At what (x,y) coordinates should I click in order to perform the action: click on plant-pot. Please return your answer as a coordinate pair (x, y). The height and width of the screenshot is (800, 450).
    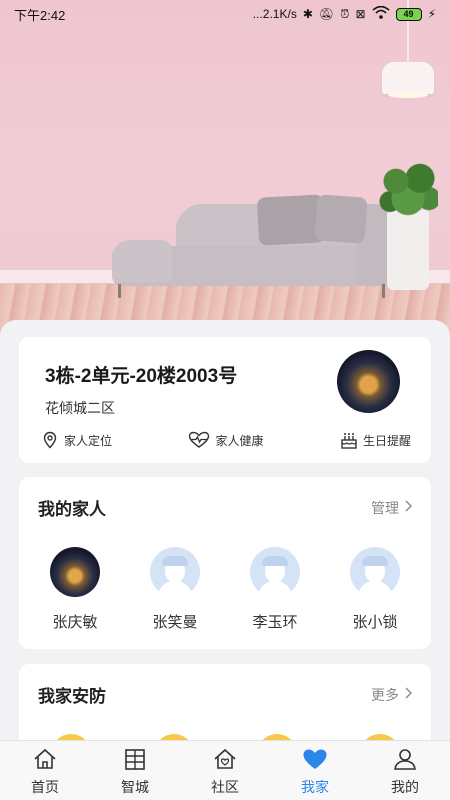
    Looking at the image, I should click on (408, 250).